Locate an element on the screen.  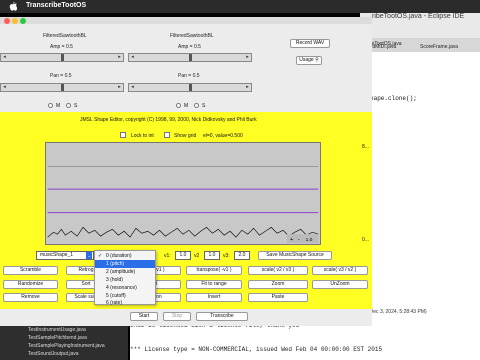
usage-button: Usage ⚲ is located at coordinates (309, 60).